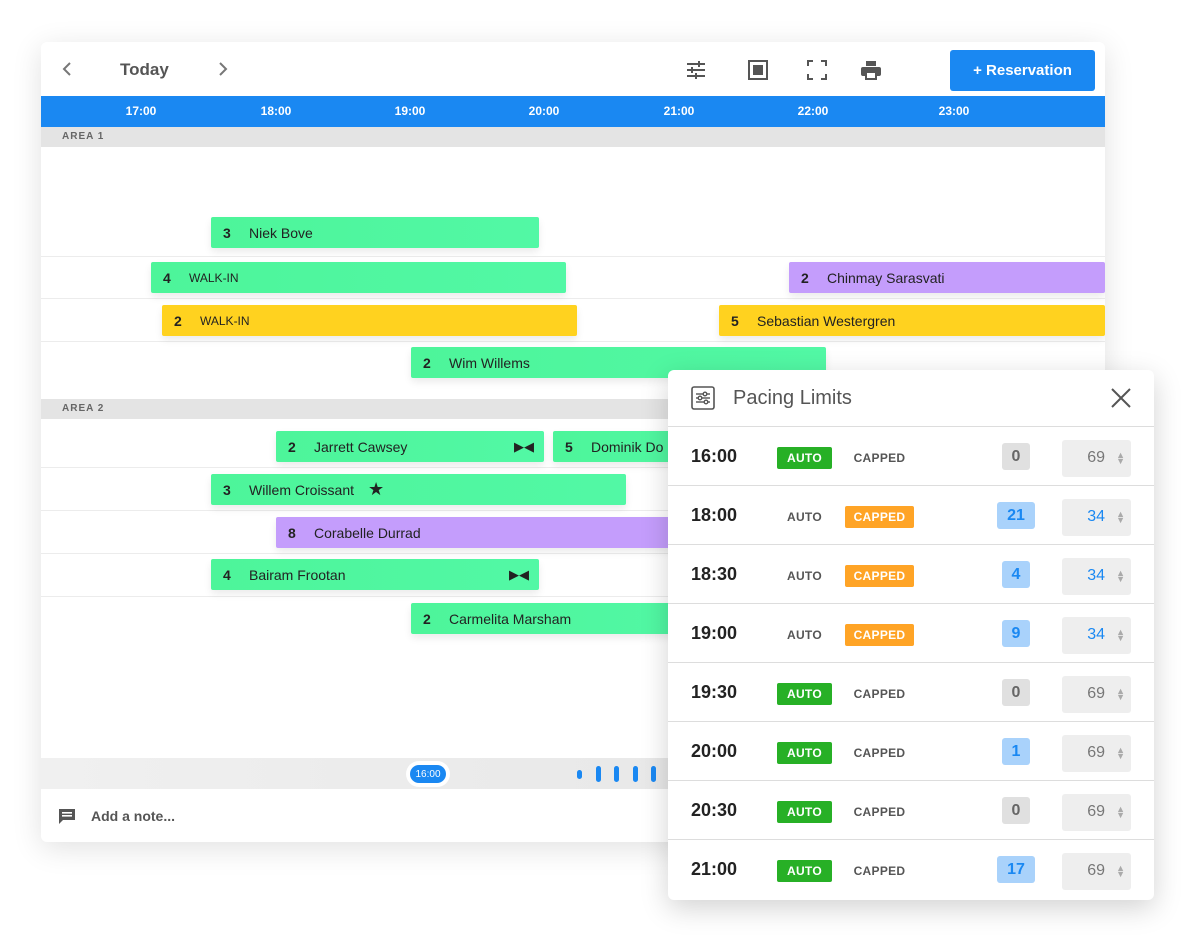  I want to click on layout-view-button, so click(758, 70).